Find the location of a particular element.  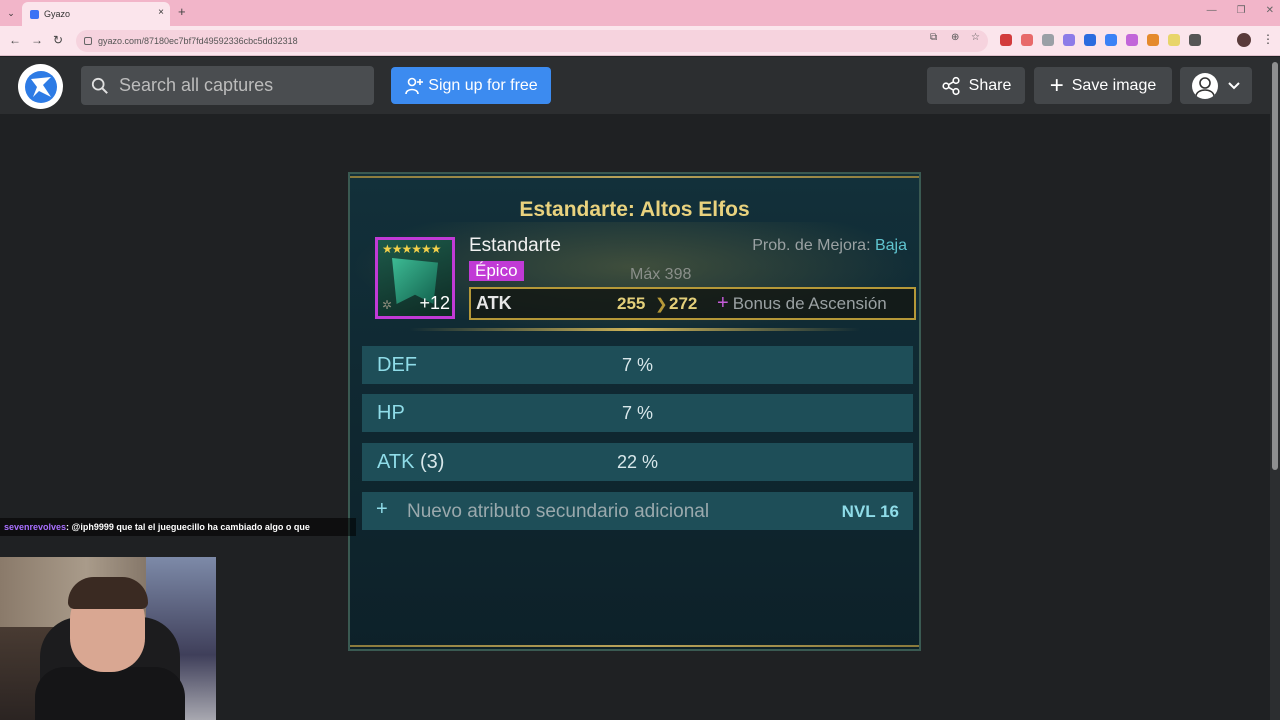

panel-bottom-border is located at coordinates (634, 646).